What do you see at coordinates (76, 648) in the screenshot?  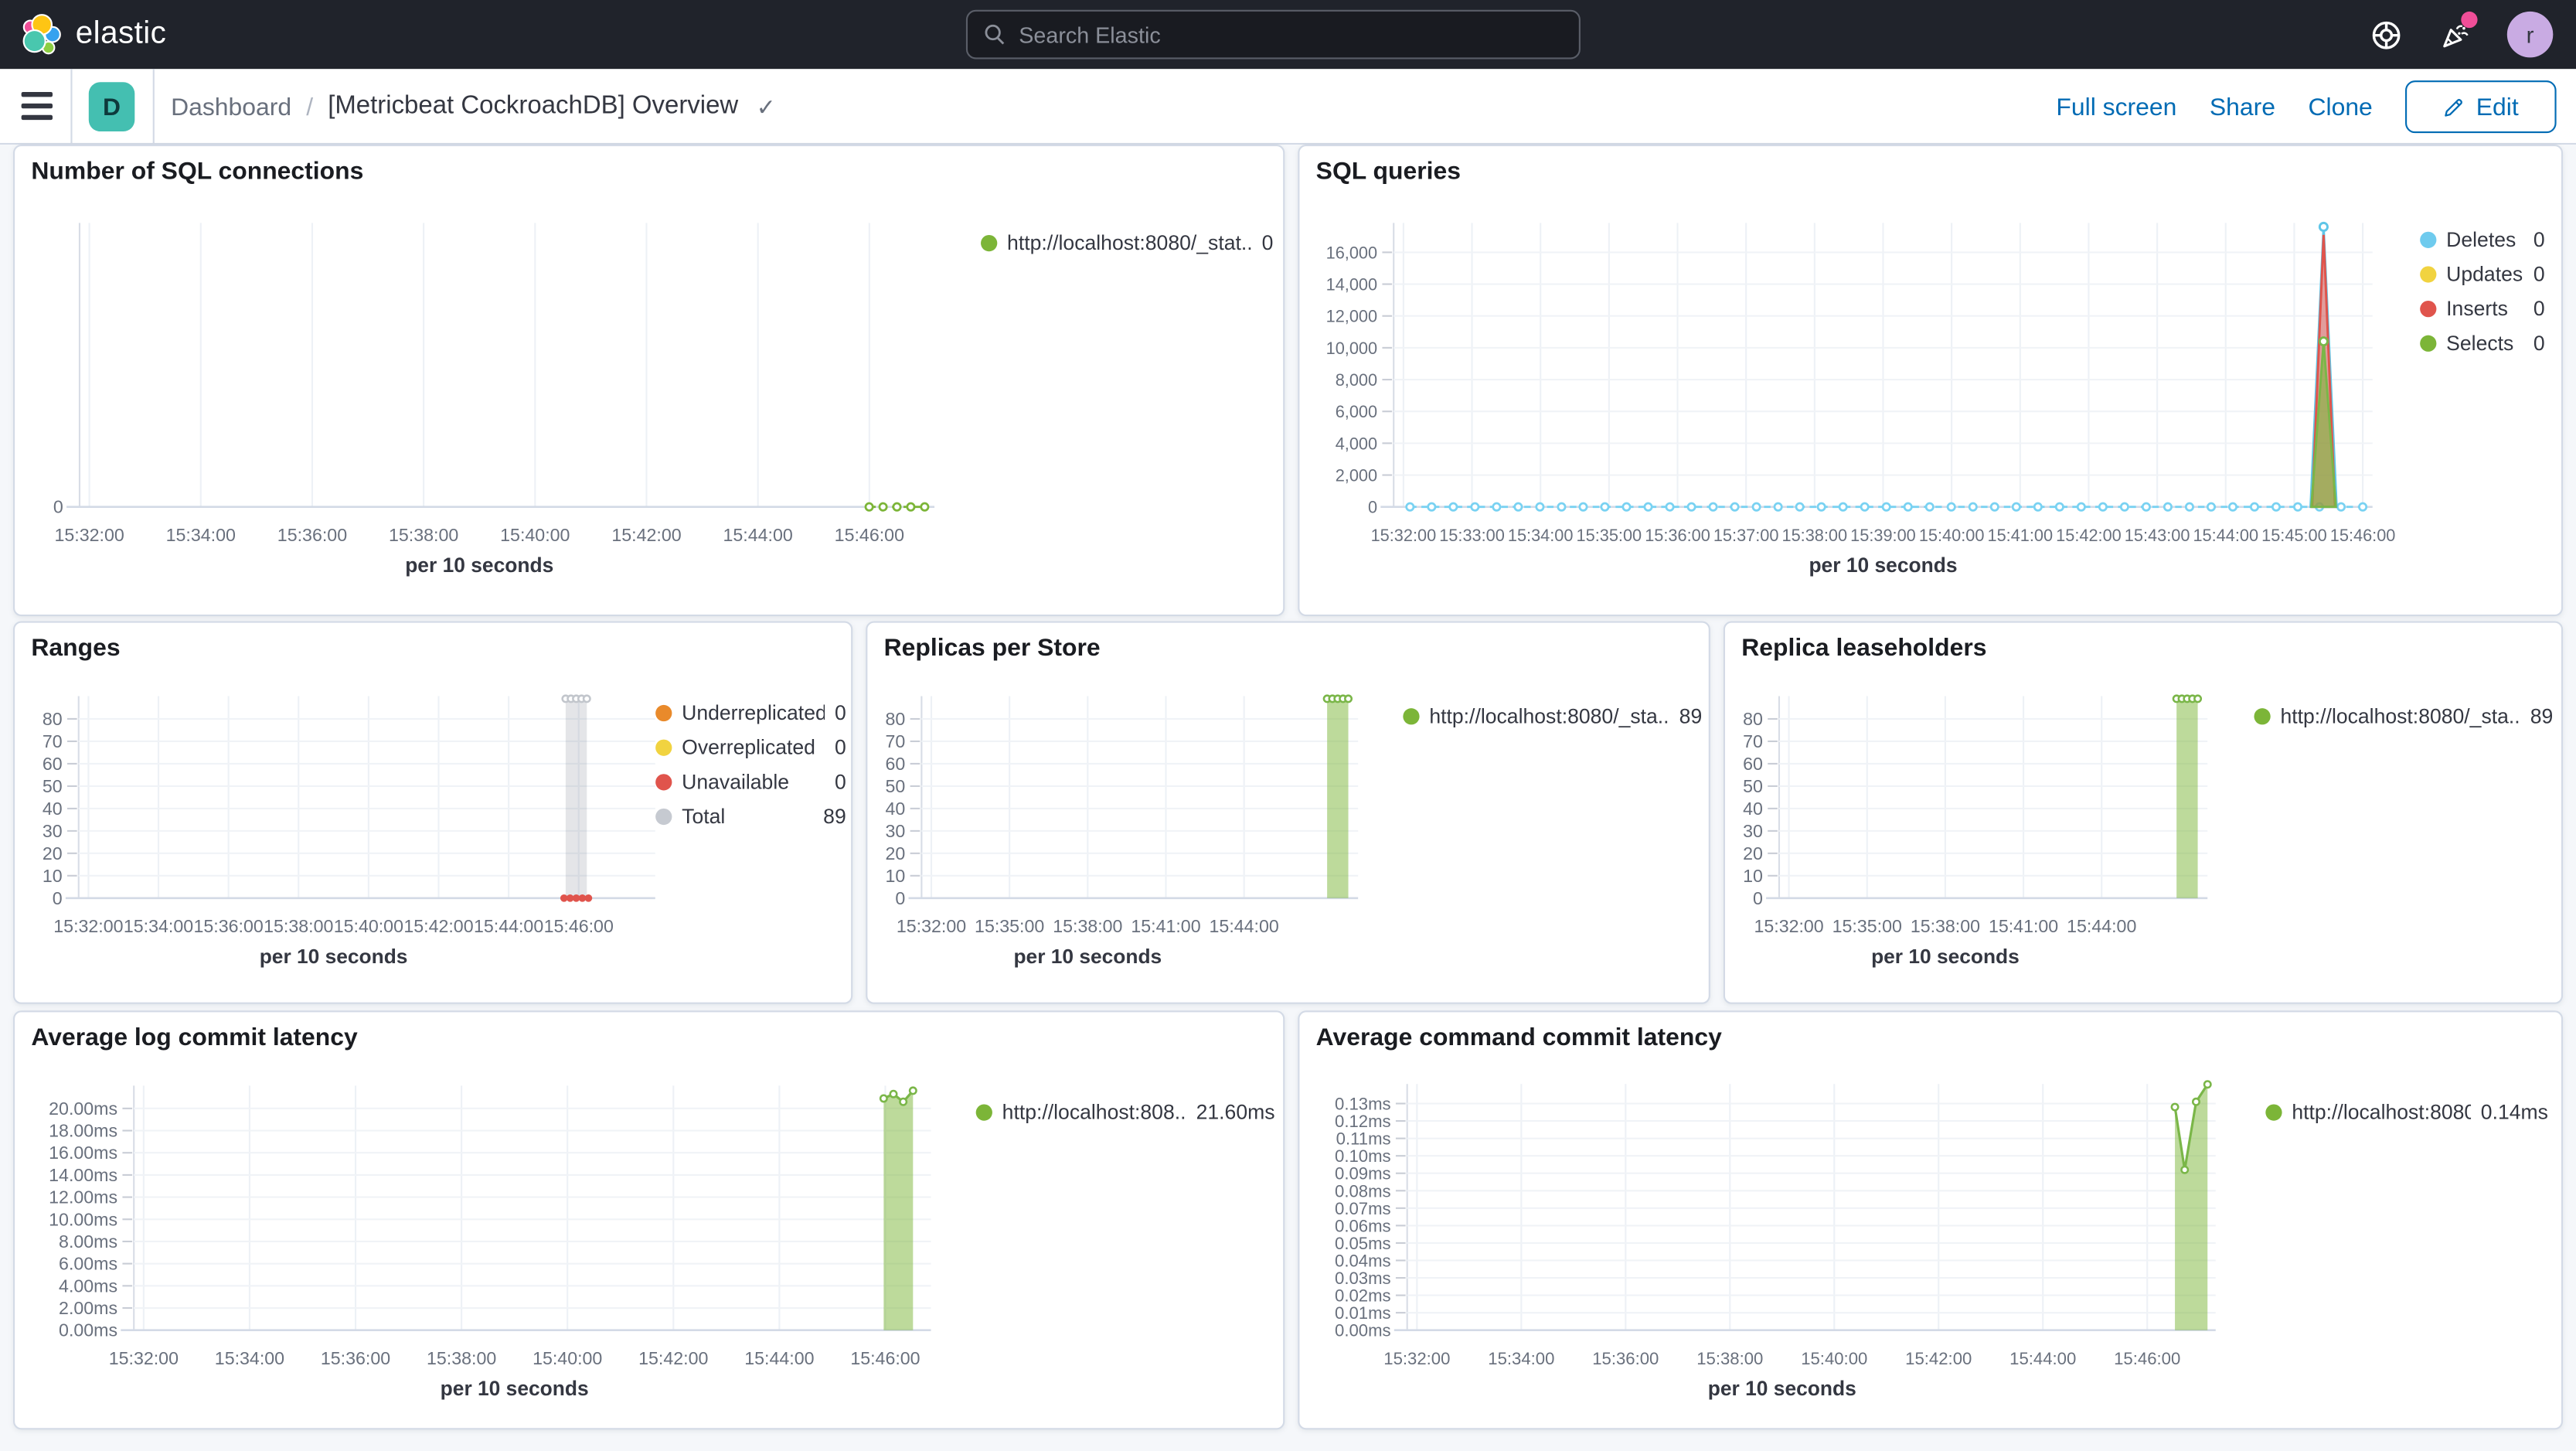 I see `panel-title: Ranges` at bounding box center [76, 648].